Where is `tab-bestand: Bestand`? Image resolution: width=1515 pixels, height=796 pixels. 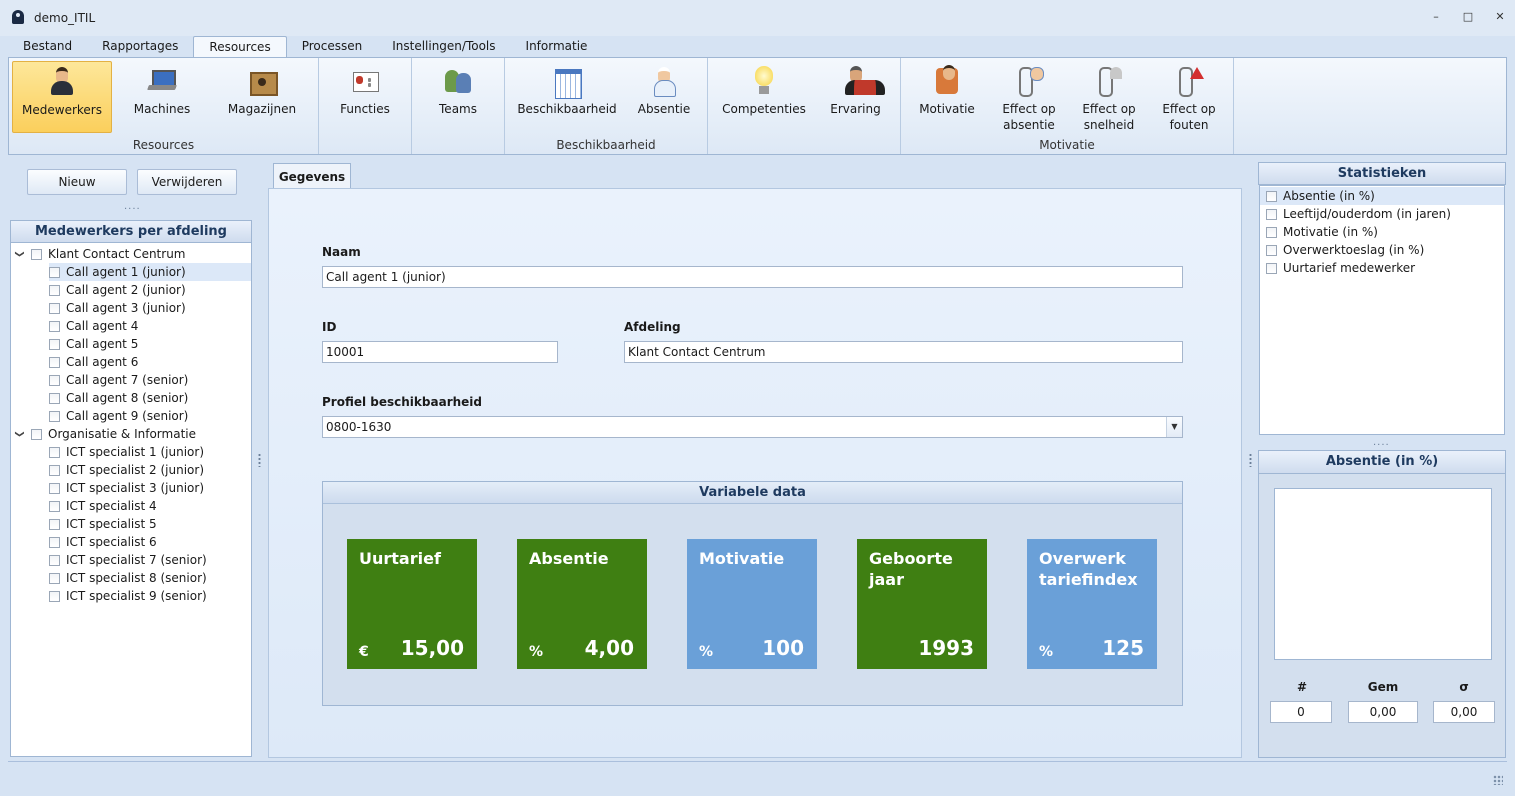 tab-bestand: Bestand is located at coordinates (47, 47).